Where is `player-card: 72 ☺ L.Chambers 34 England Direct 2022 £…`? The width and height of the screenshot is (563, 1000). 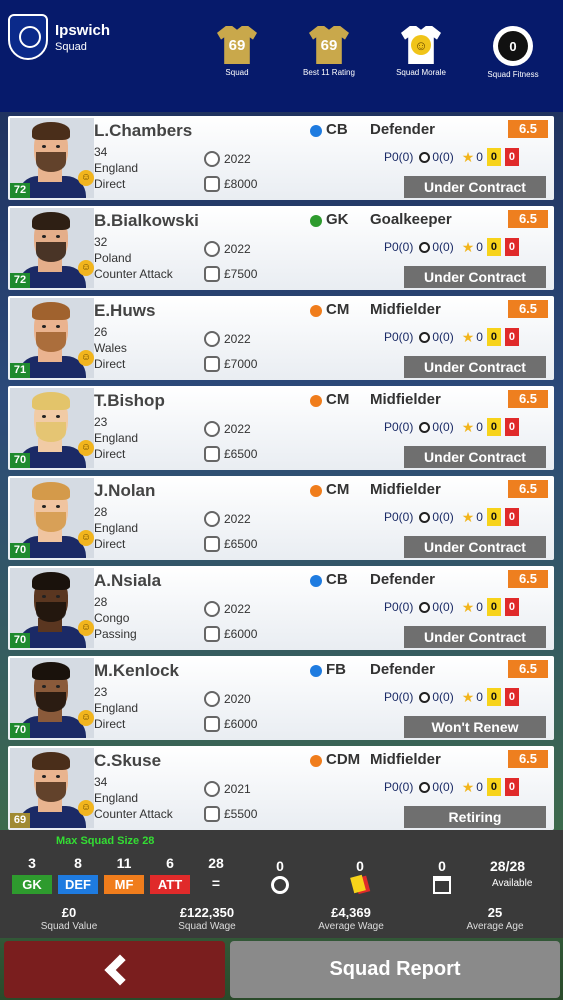 player-card: 72 ☺ L.Chambers 34 England Direct 2022 £… is located at coordinates (281, 158).